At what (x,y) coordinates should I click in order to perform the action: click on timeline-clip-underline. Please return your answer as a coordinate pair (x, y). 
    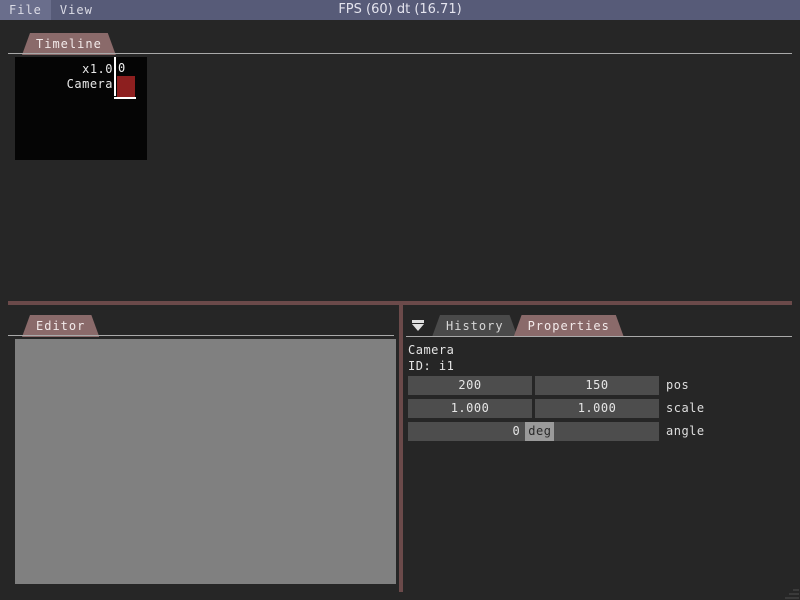
    Looking at the image, I should click on (125, 98).